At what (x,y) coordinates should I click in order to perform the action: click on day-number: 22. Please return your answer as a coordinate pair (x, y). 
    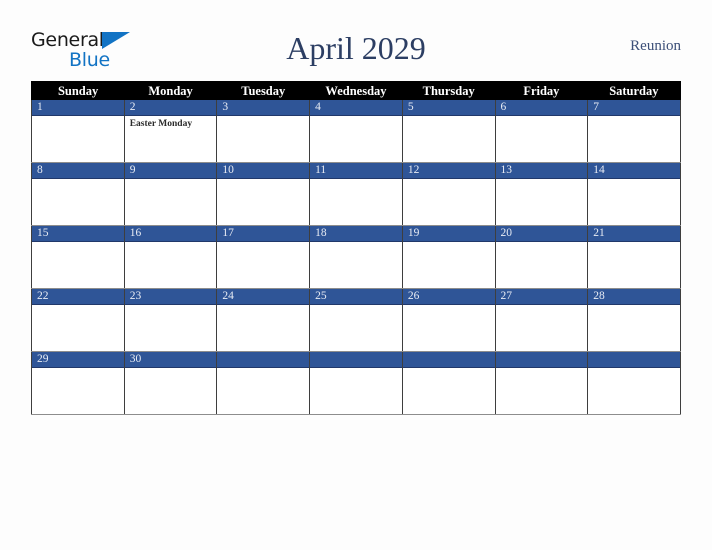
    Looking at the image, I should click on (78, 297).